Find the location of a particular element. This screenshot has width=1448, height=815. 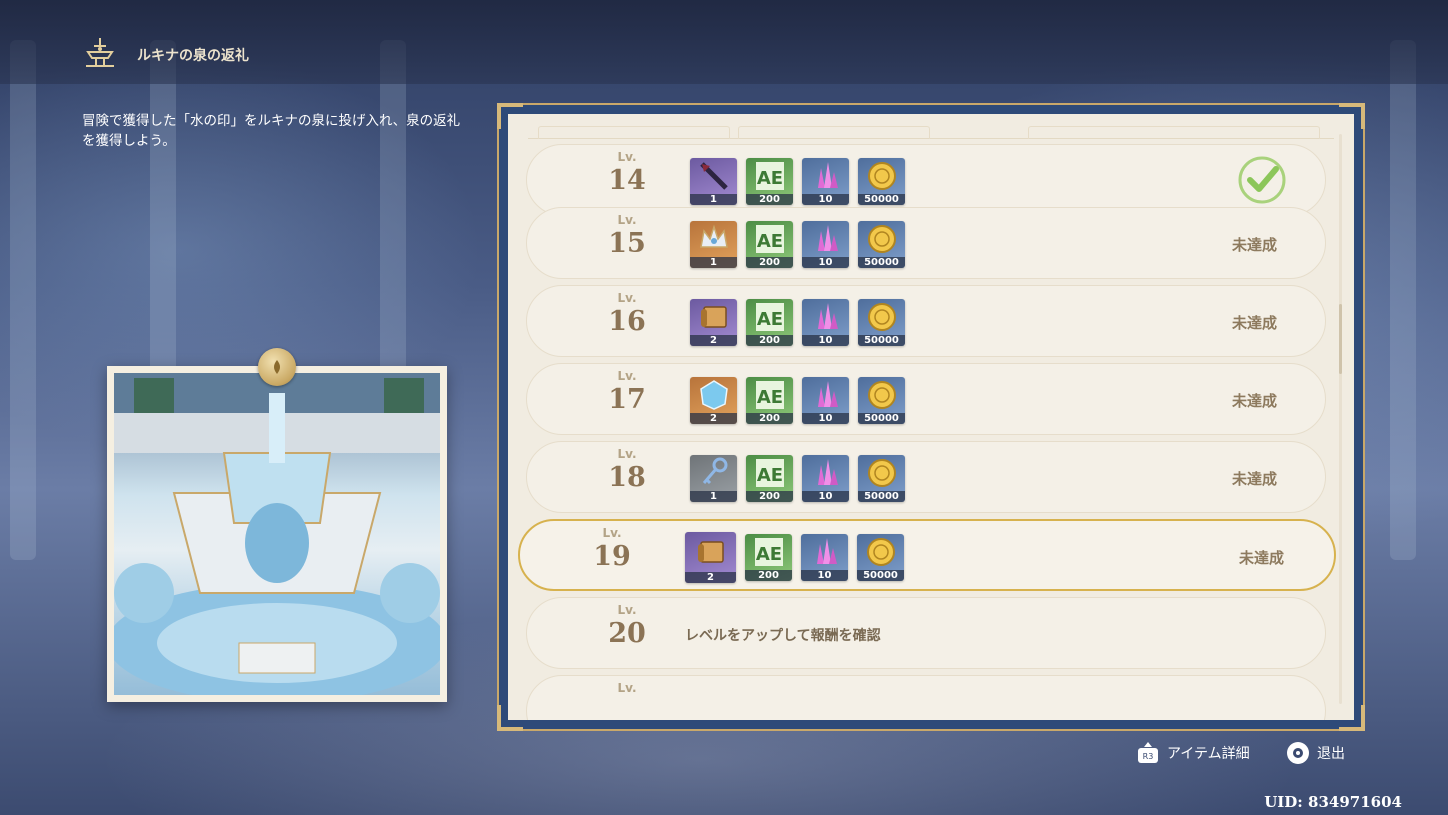

reward-row-level-17: Lv. 17 2 AE 200 10 50000 未達成 is located at coordinates (926, 399).